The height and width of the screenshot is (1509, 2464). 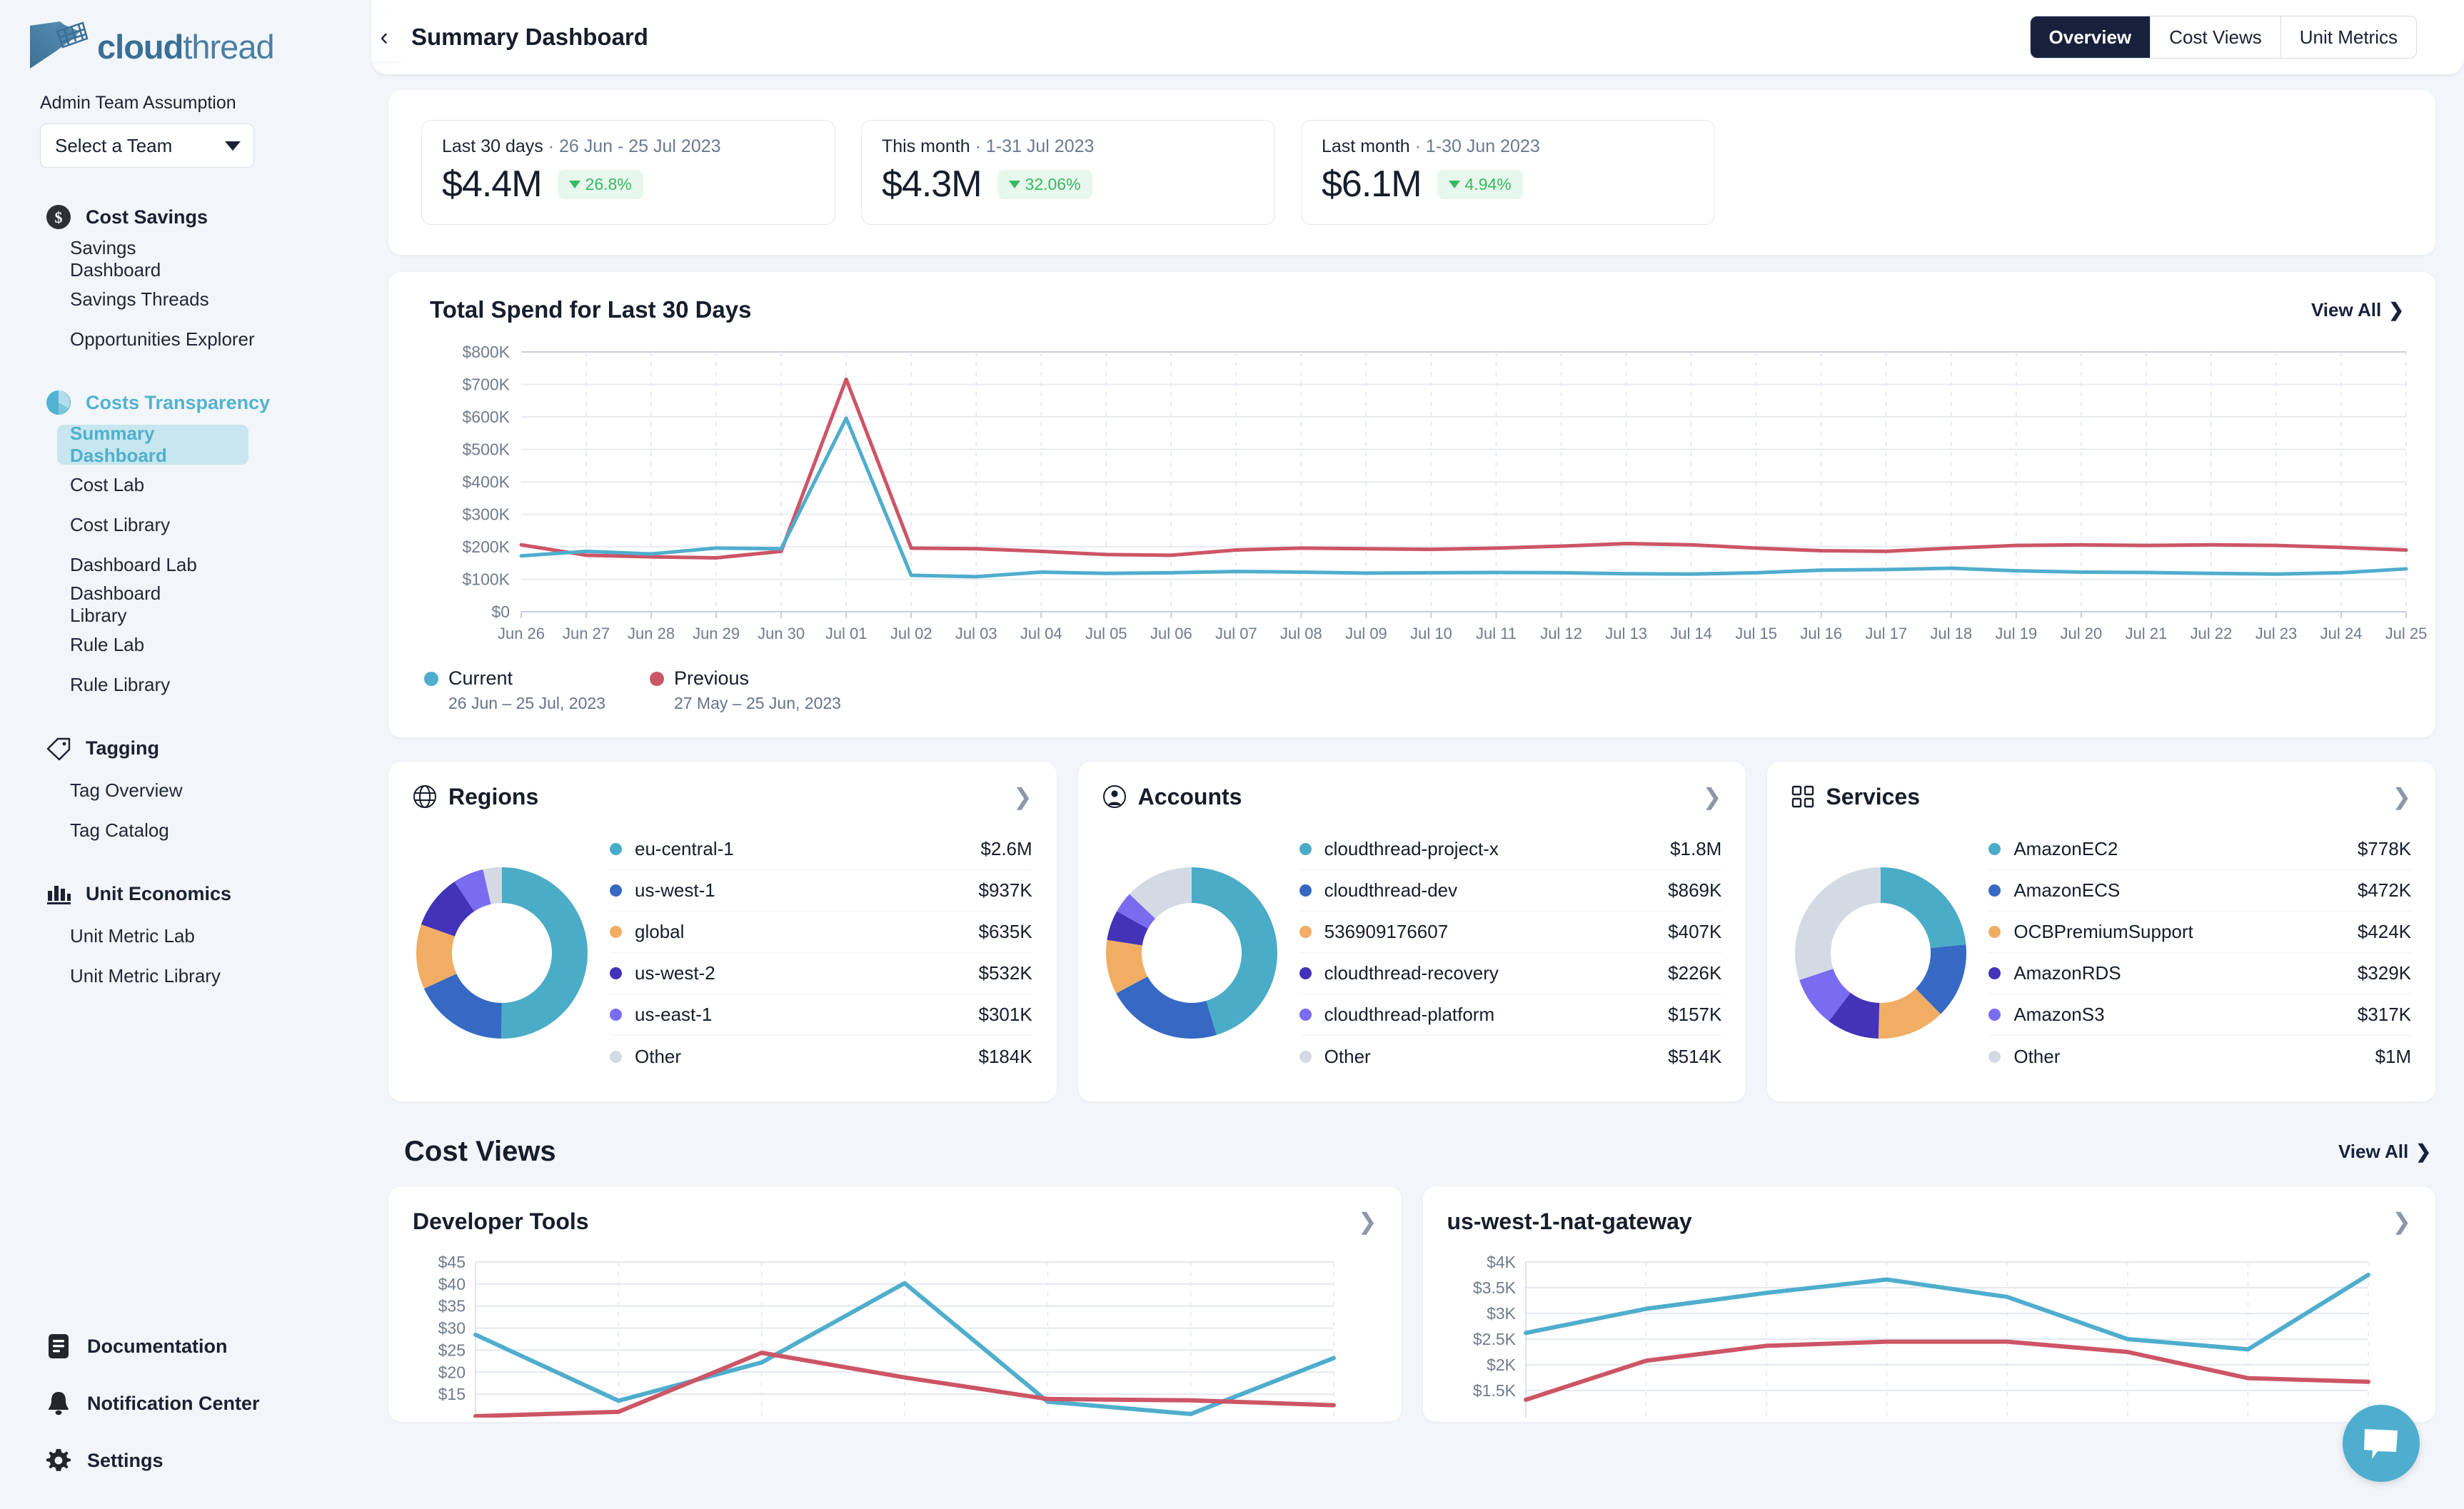 What do you see at coordinates (2216, 37) in the screenshot?
I see `tab-cost-views: Cost Views` at bounding box center [2216, 37].